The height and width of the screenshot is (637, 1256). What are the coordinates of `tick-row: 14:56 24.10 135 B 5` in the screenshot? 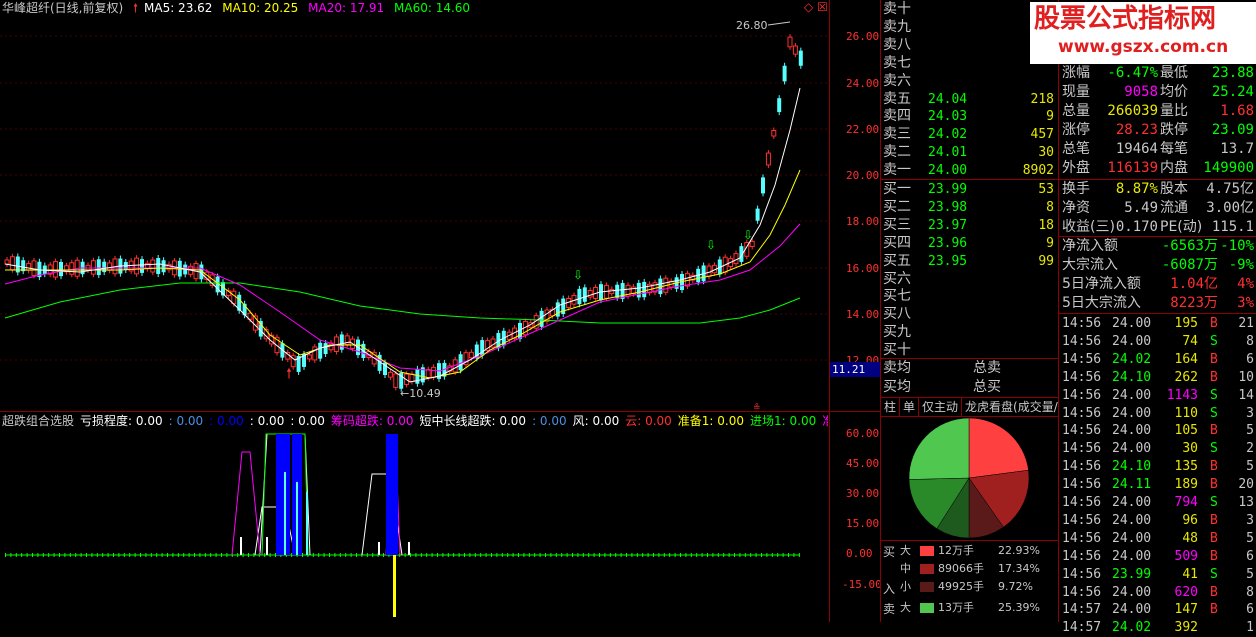 It's located at (1158, 467).